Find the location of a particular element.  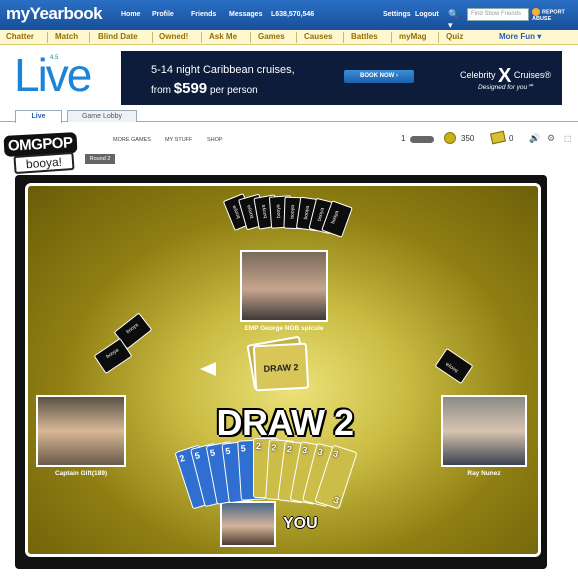

secondary-navigation is located at coordinates (289, 37).